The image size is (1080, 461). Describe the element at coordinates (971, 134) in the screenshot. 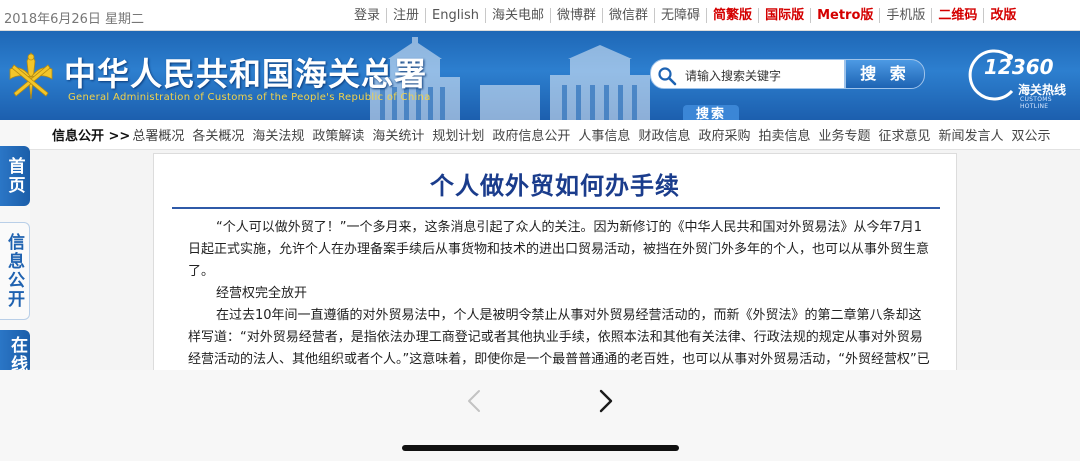

I see `nav-item: 新闻发言人` at that location.